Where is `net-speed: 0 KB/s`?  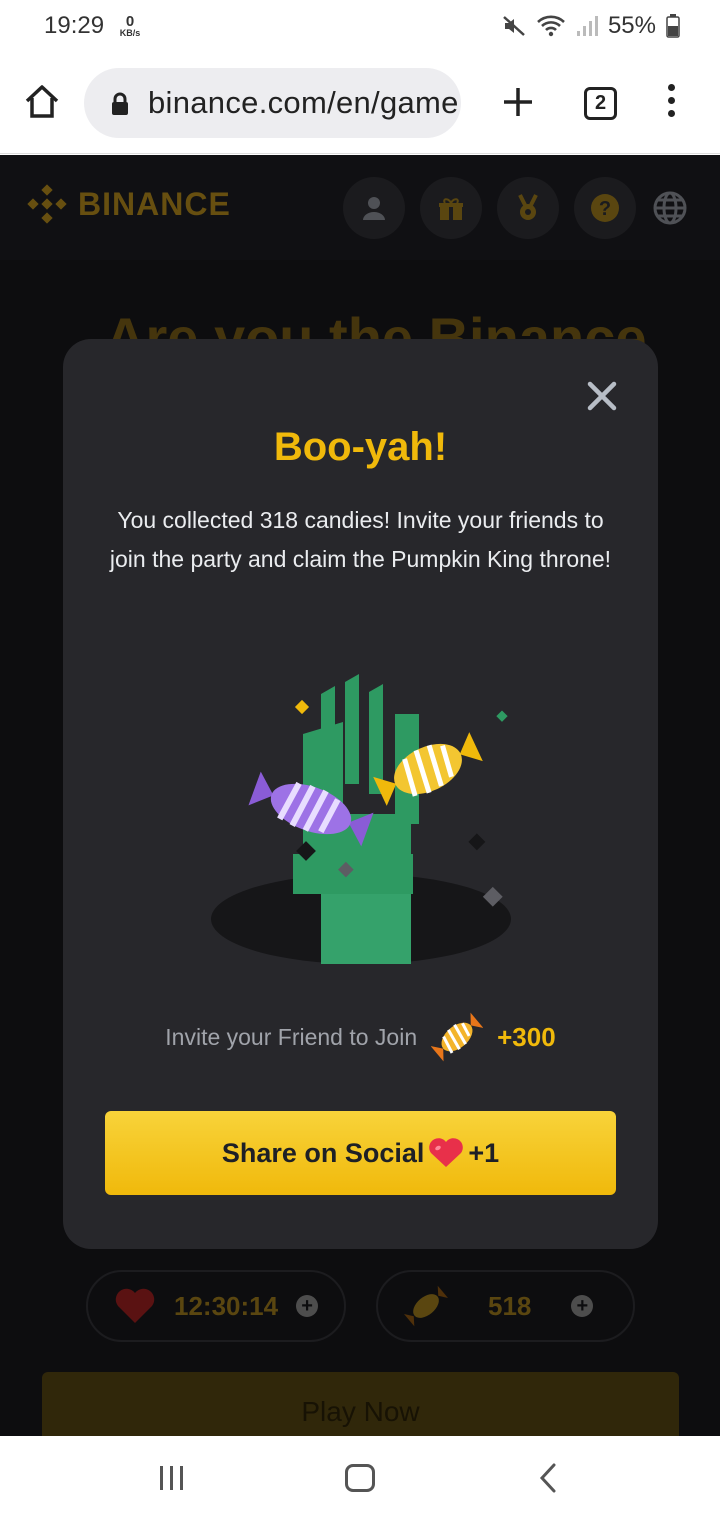
net-speed: 0 KB/s is located at coordinates (130, 26).